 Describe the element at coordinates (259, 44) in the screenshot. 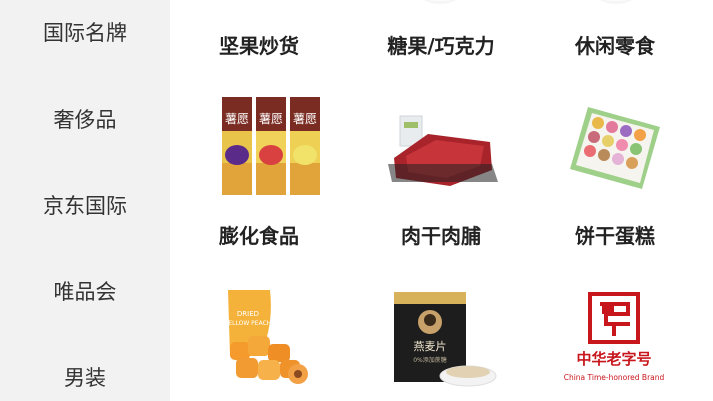

I see `category-nuts: 坚果炒货` at that location.